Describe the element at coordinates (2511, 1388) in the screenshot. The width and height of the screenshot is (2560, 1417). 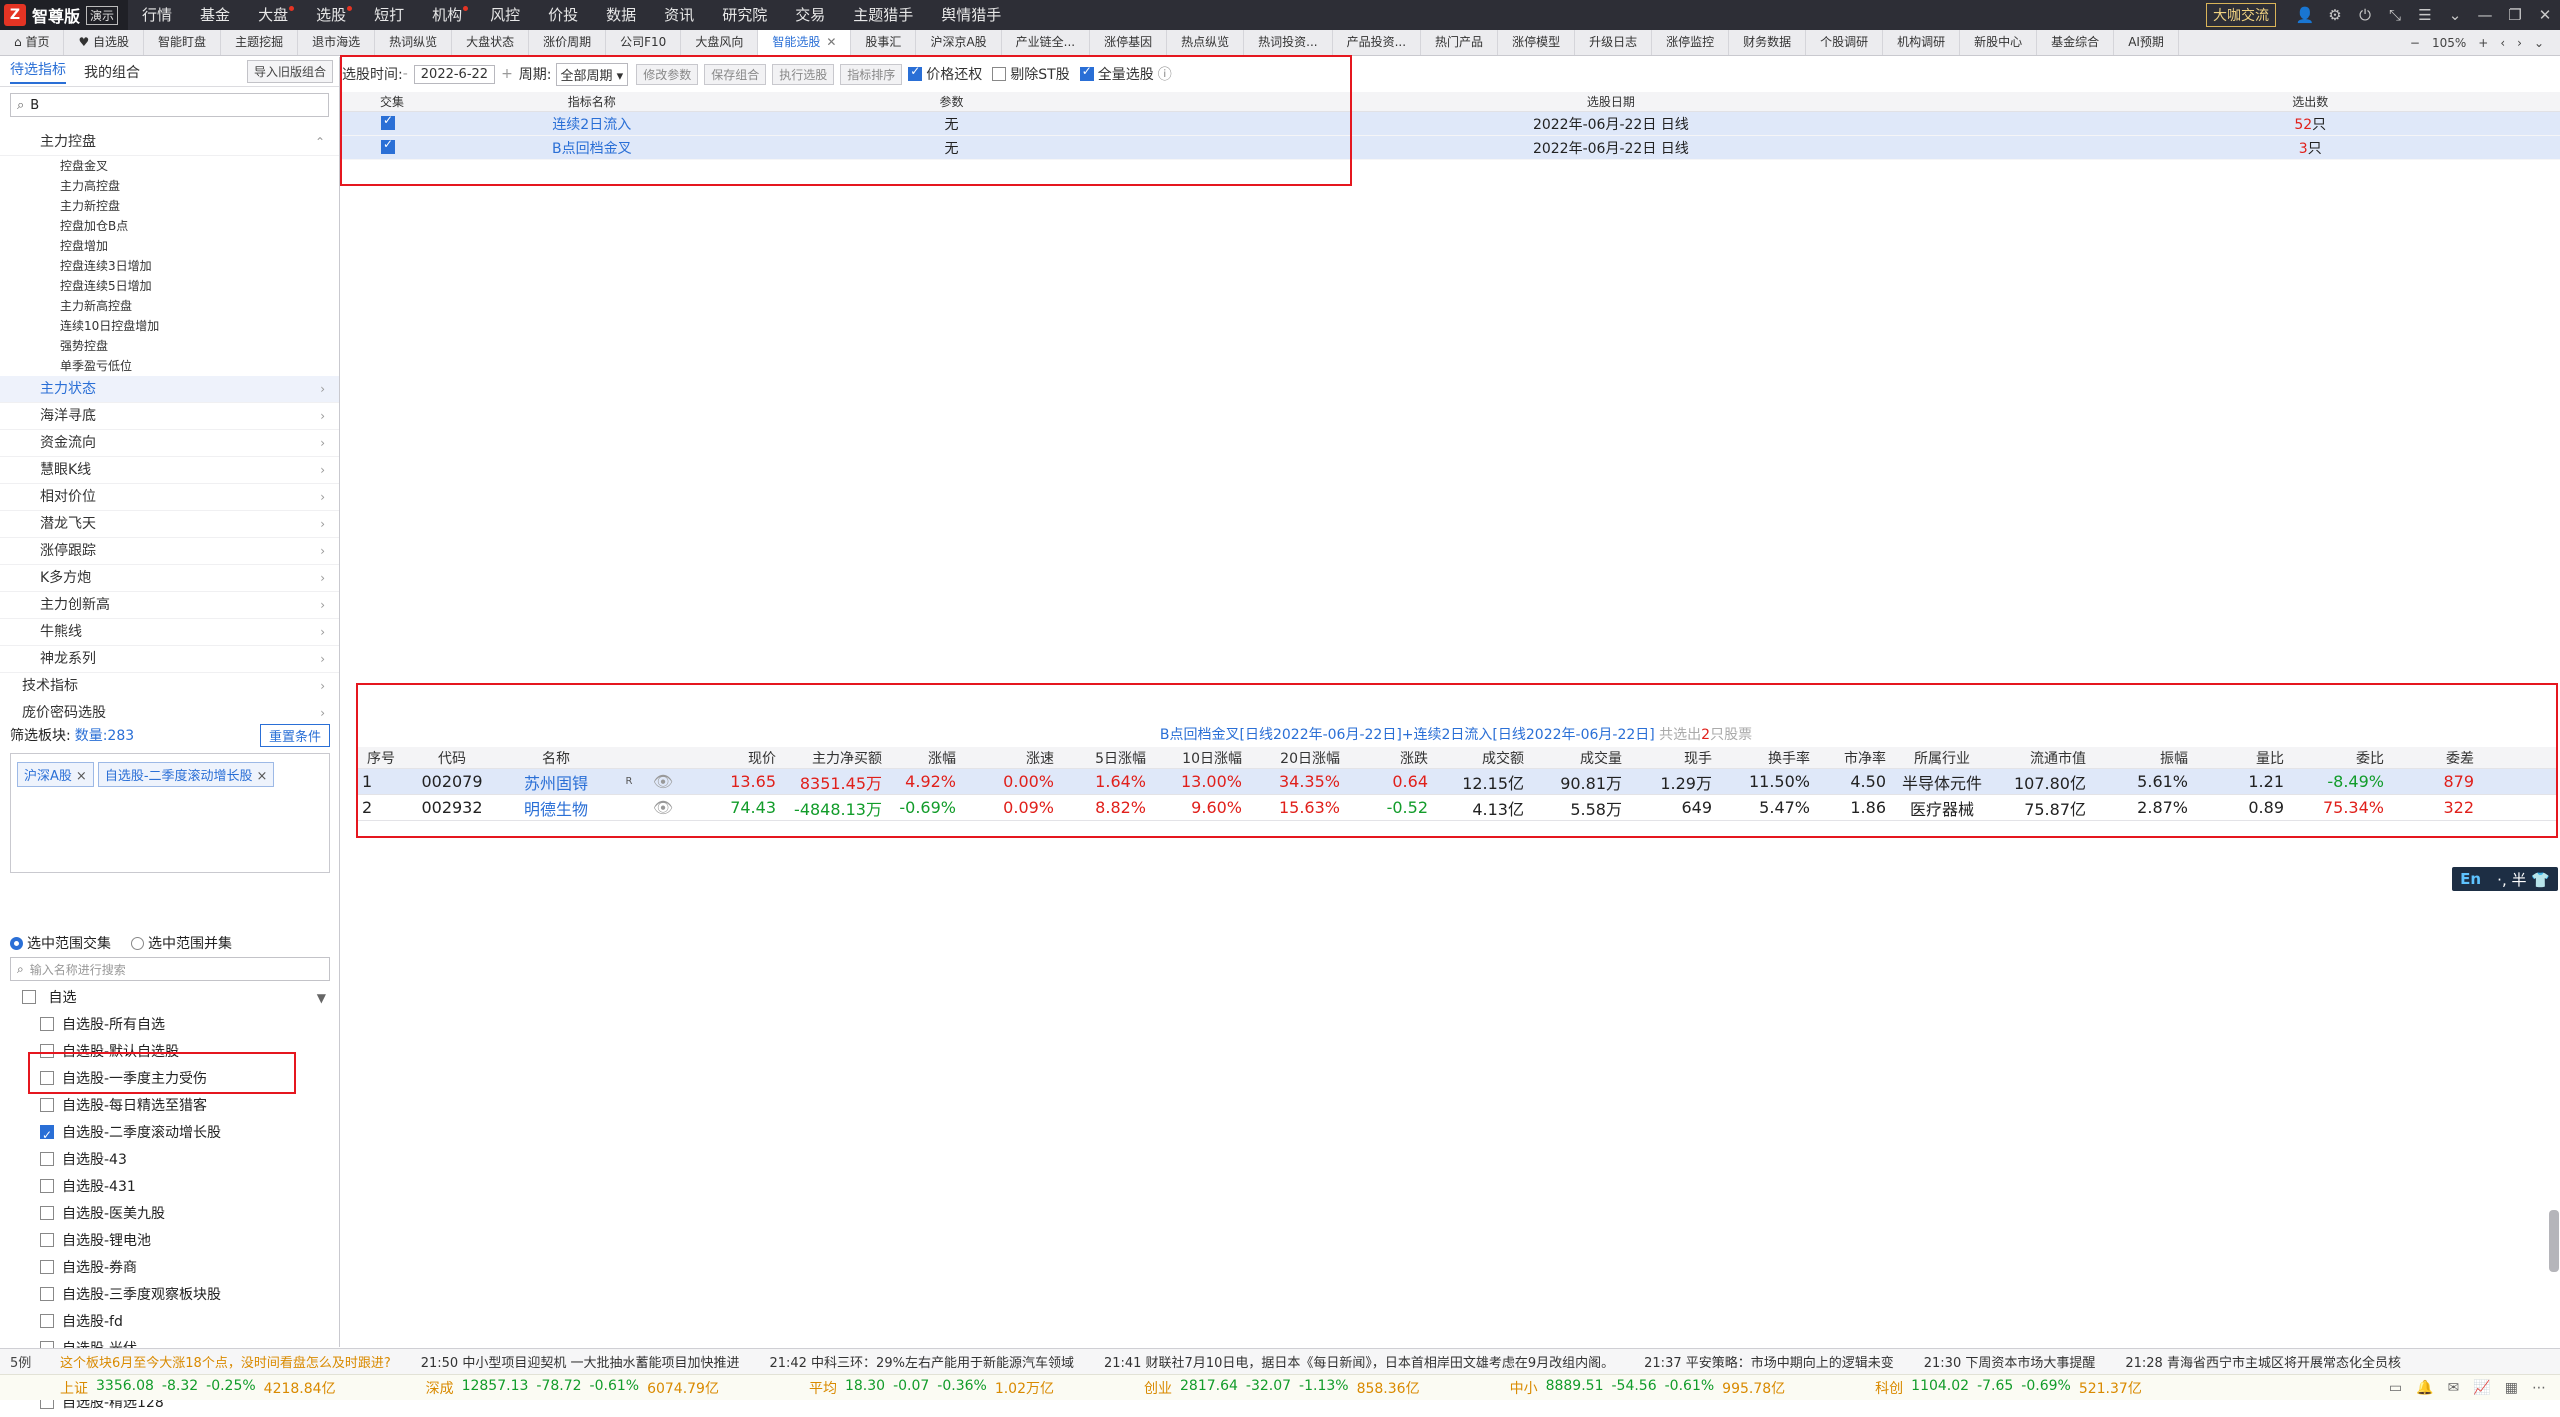
I see `grid-icon: ▦` at that location.